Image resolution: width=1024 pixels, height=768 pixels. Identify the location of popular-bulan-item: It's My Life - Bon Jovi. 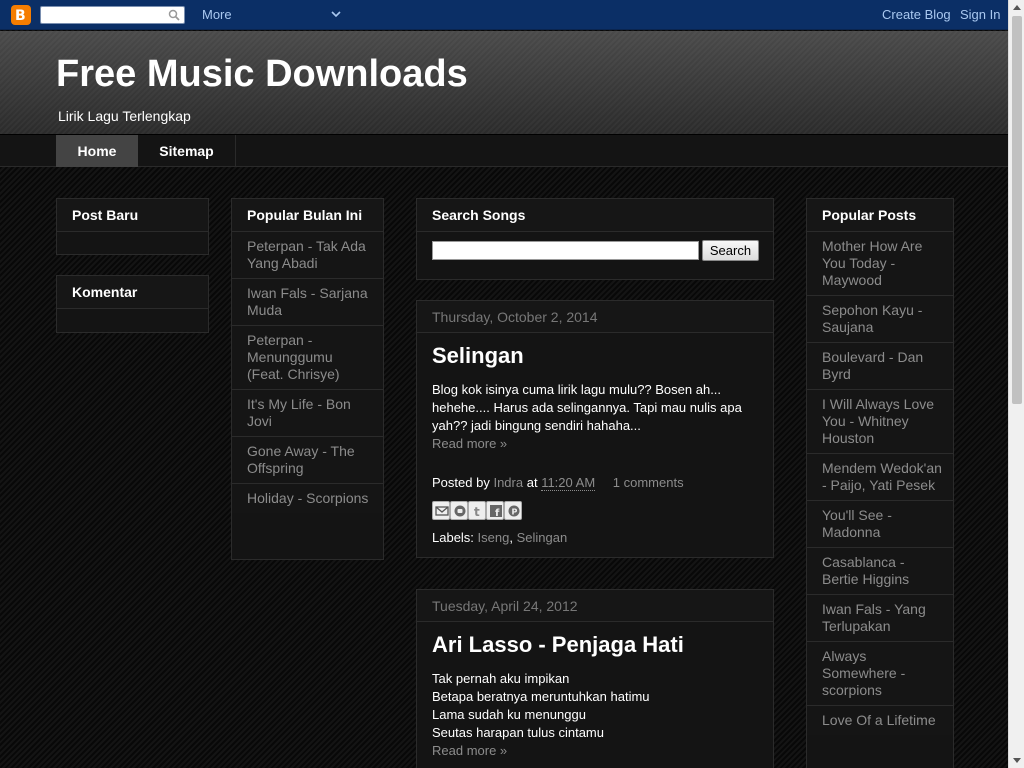
(307, 413).